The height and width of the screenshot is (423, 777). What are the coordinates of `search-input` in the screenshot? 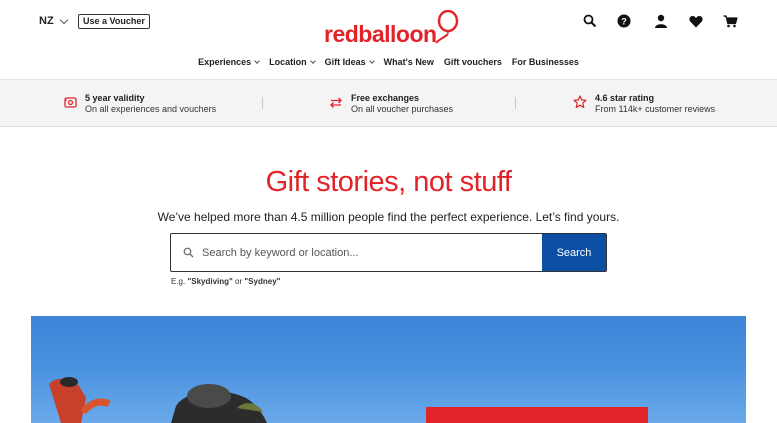 It's located at (352, 252).